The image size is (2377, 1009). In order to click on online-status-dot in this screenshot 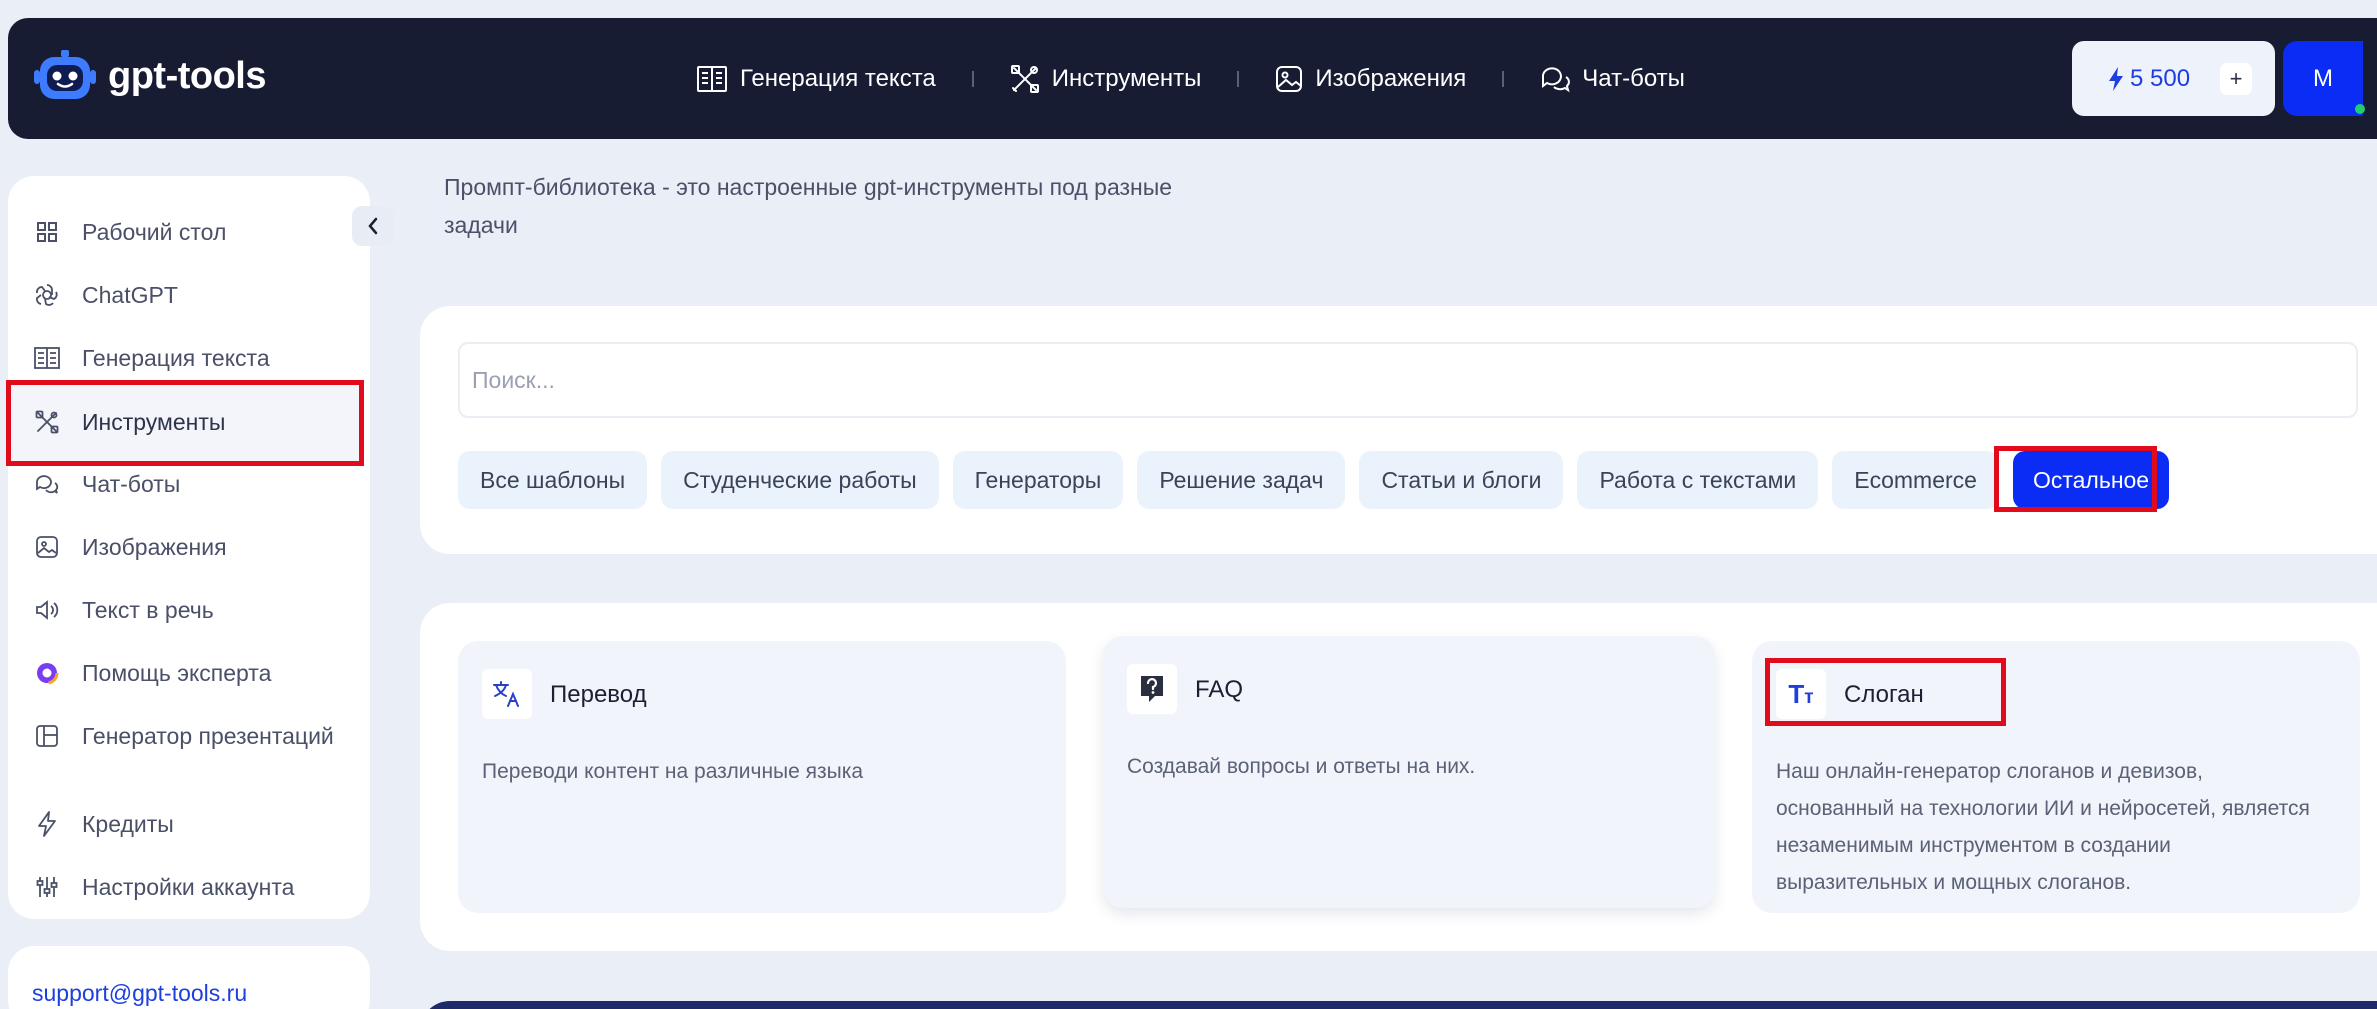, I will do `click(2360, 109)`.